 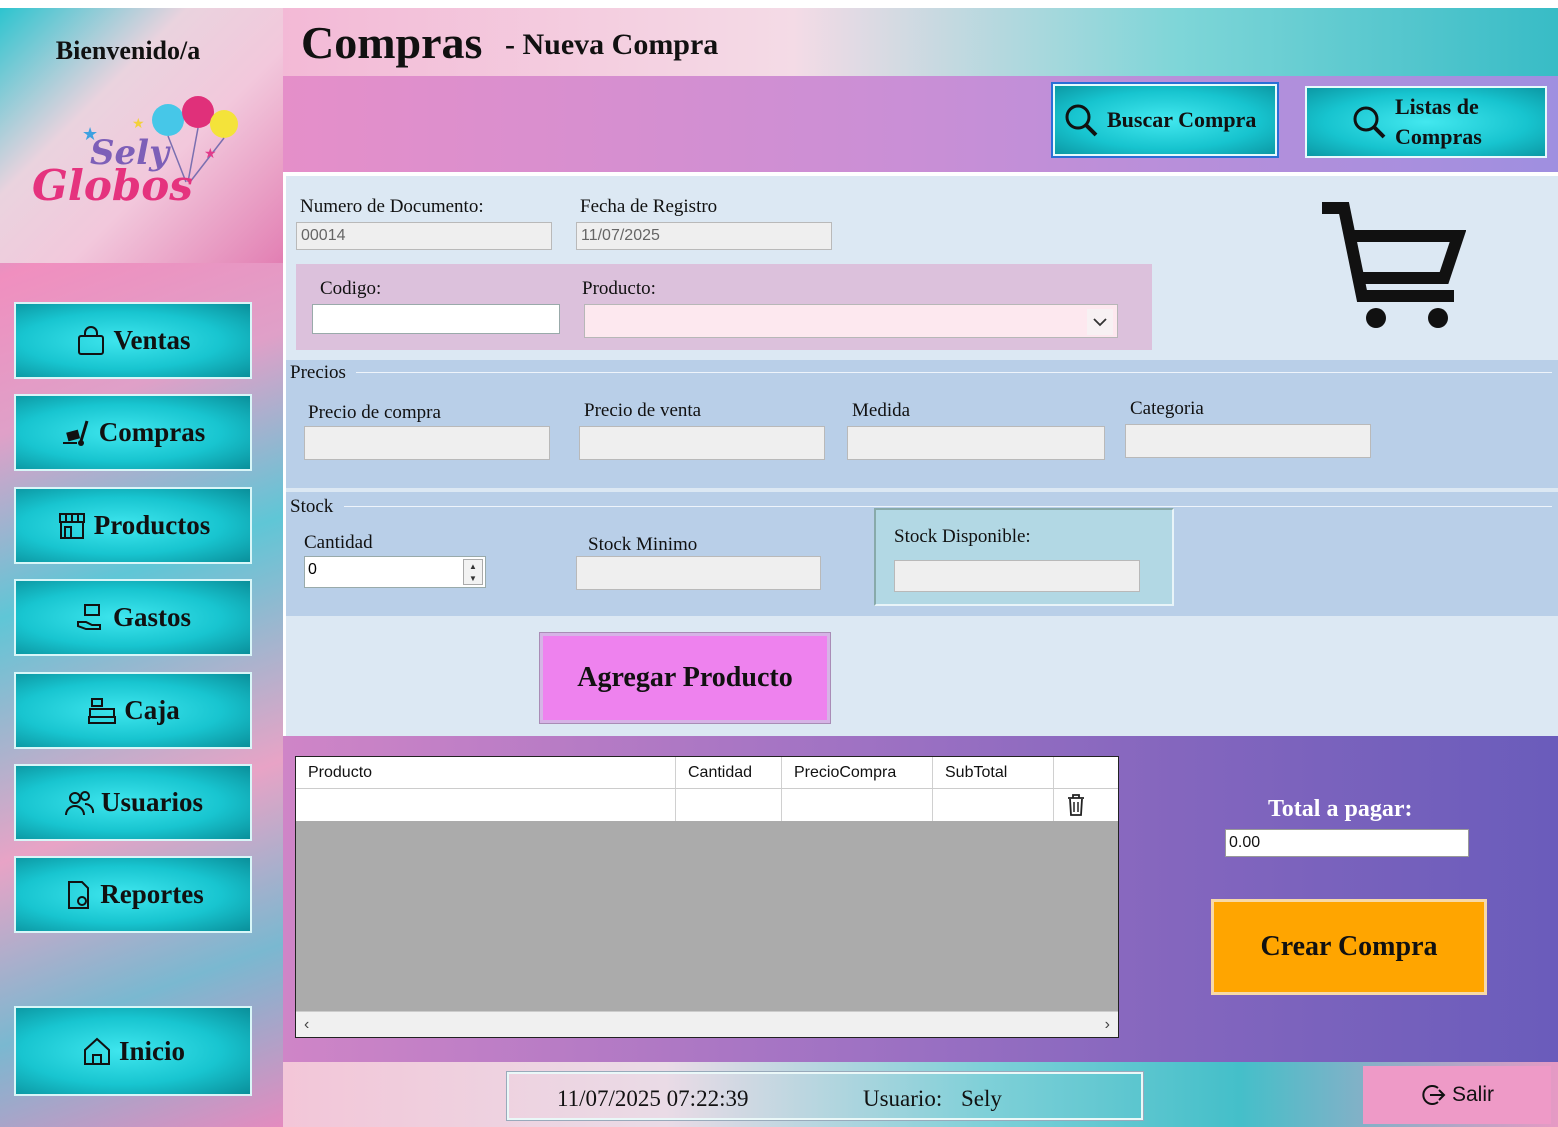 What do you see at coordinates (151, 1050) in the screenshot?
I see `nav-inicio-label: Inicio` at bounding box center [151, 1050].